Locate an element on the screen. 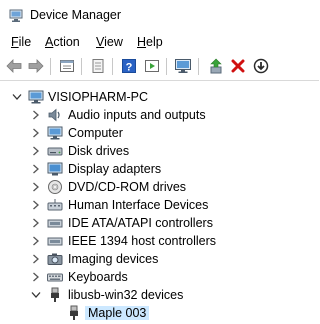 The image size is (320, 324). tree-item-label: Human Interface Devices is located at coordinates (138, 205).